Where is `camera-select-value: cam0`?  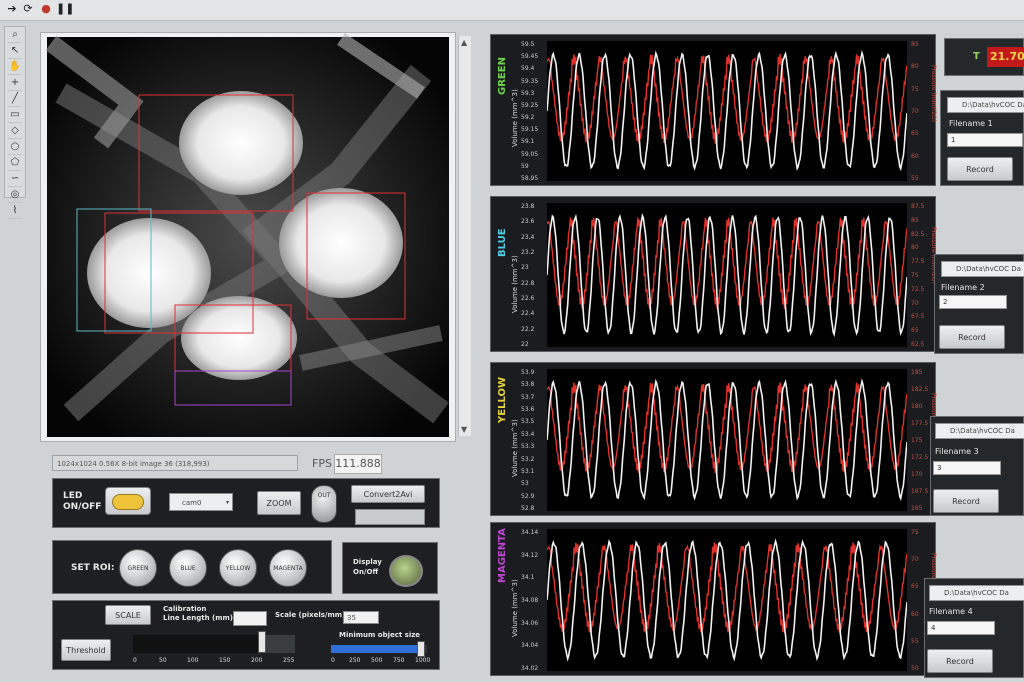 camera-select-value: cam0 is located at coordinates (192, 503).